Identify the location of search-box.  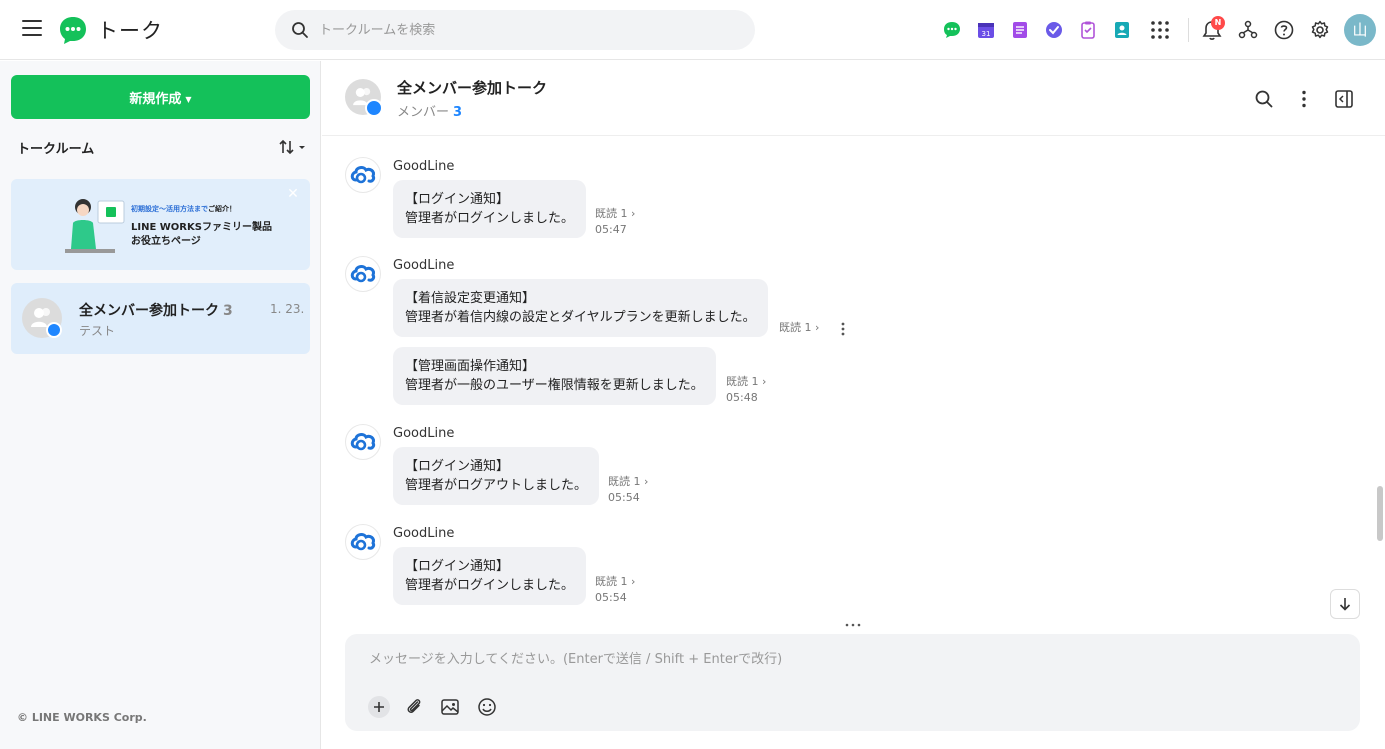
(515, 30).